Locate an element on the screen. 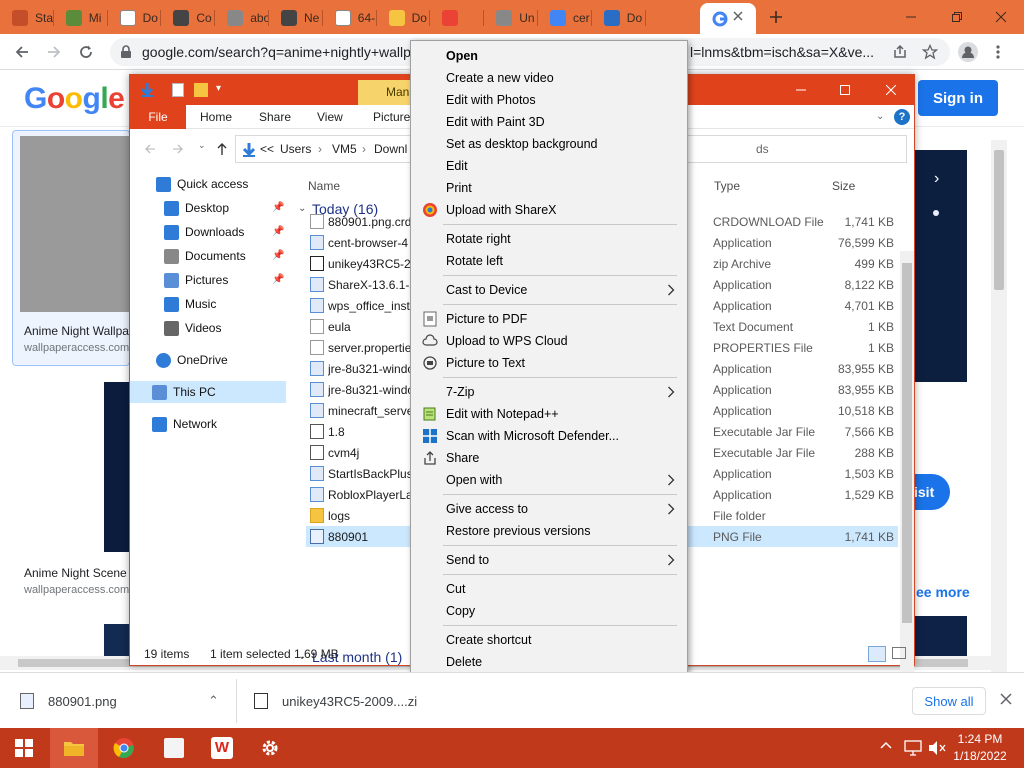 The width and height of the screenshot is (1024, 768). column-header-size: Size is located at coordinates (843, 186).